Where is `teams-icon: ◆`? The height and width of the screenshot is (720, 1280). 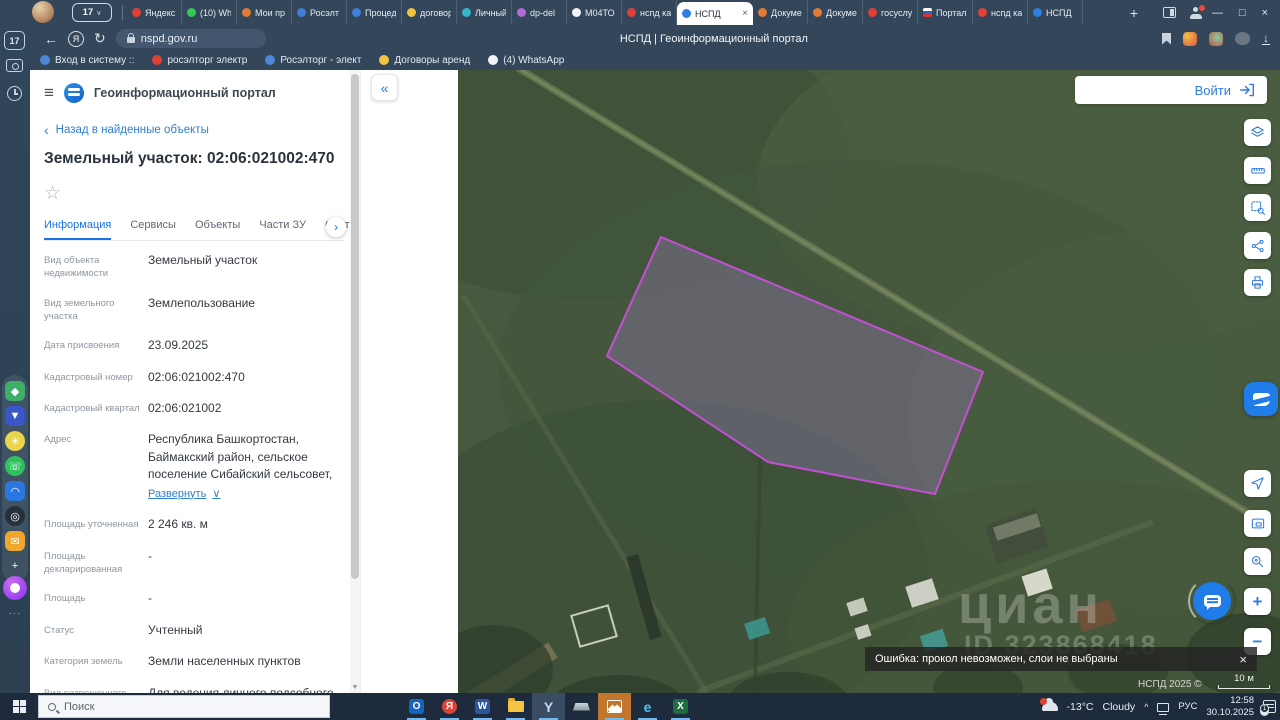 teams-icon: ◆ is located at coordinates (15, 391).